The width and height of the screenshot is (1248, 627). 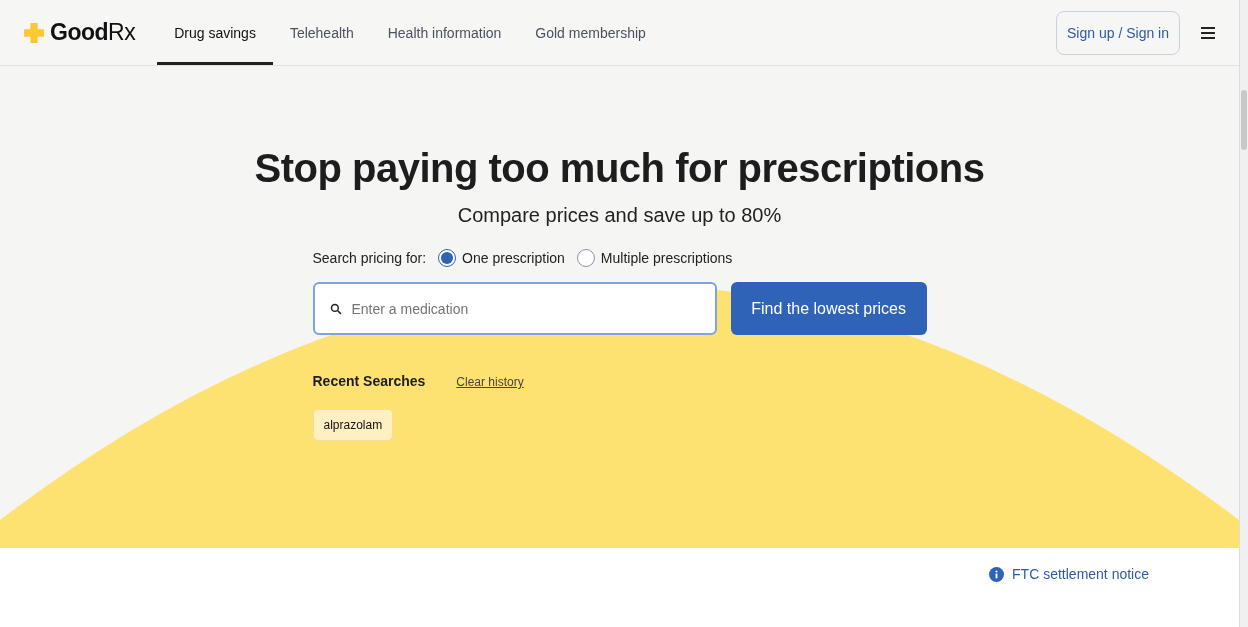 What do you see at coordinates (1243, 313) in the screenshot?
I see `scrollbar` at bounding box center [1243, 313].